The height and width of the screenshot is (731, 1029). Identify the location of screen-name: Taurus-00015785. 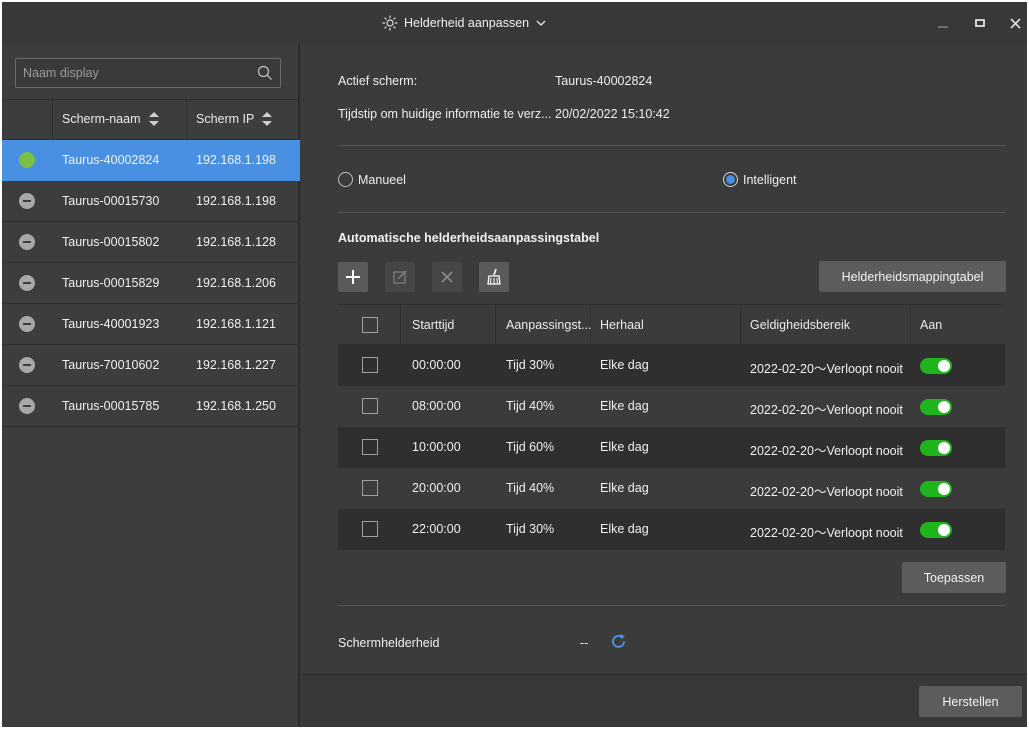
(111, 406).